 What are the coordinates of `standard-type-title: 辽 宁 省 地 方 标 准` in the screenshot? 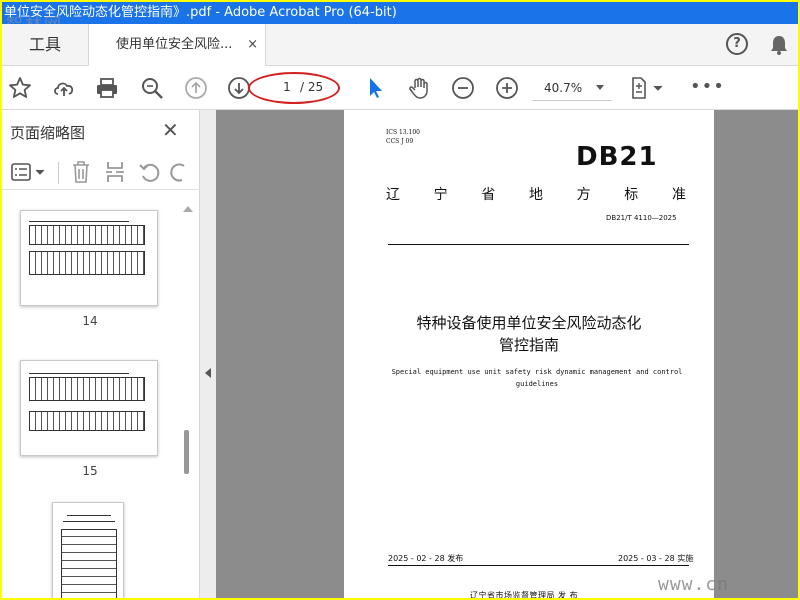 It's located at (536, 194).